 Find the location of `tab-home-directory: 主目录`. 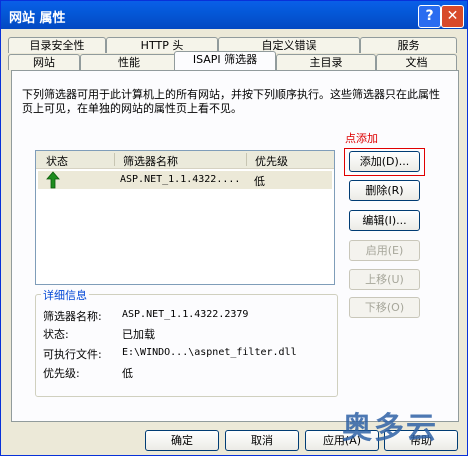

tab-home-directory: 主目录 is located at coordinates (326, 62).